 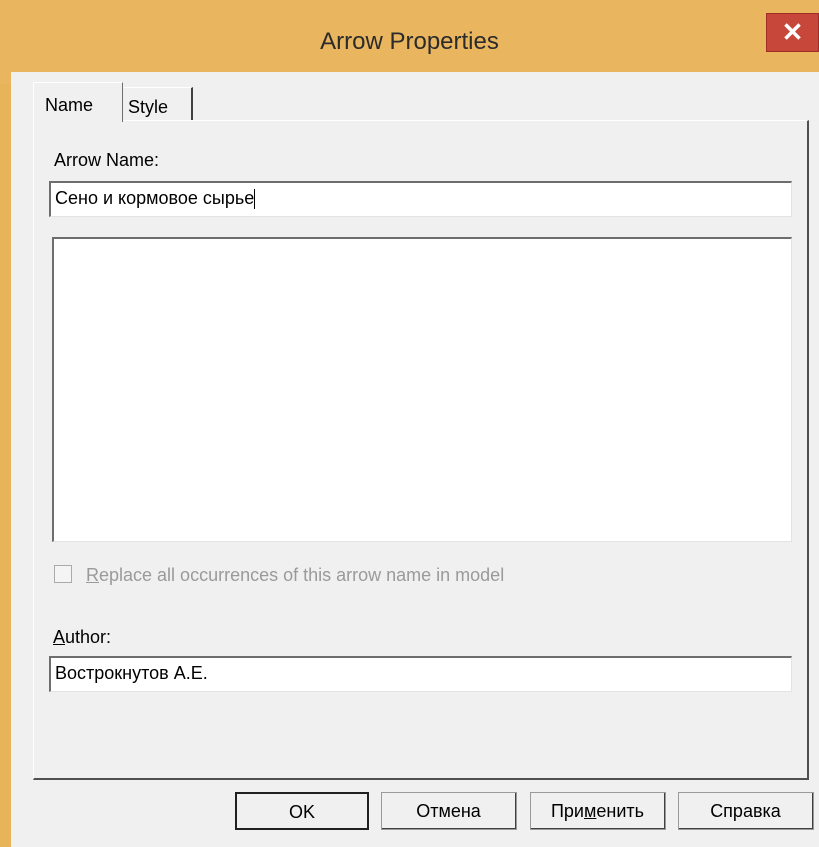 I want to click on apply-label-pre: При, so click(x=567, y=811).